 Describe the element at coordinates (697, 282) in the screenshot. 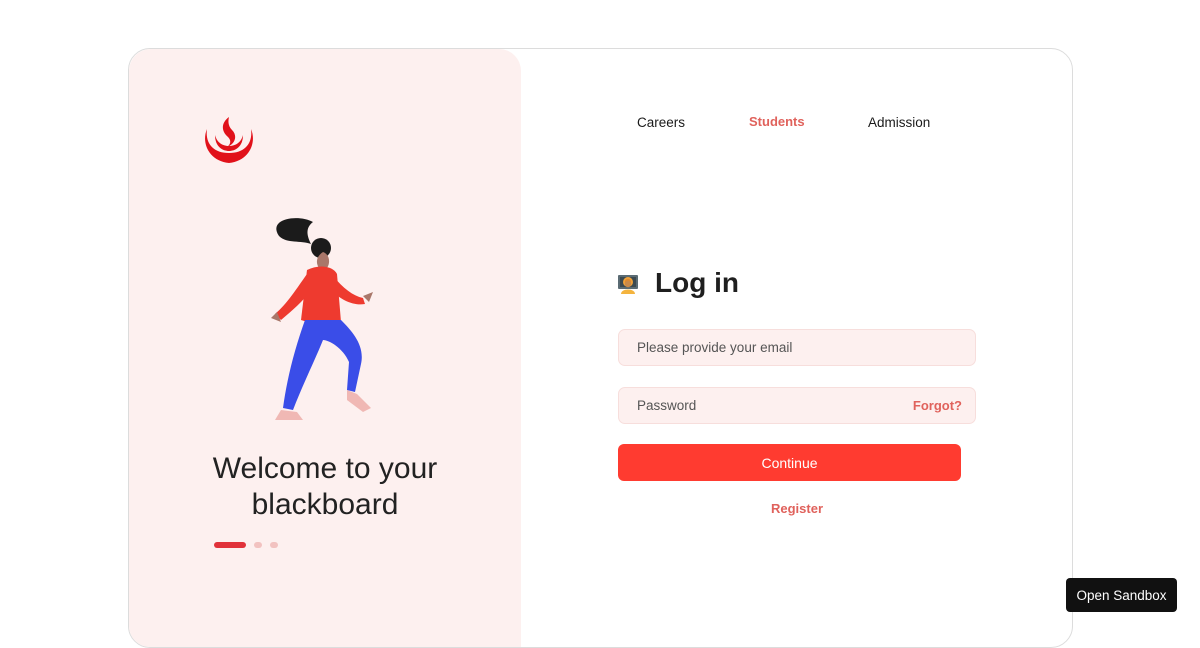

I see `login-title: Log in` at that location.